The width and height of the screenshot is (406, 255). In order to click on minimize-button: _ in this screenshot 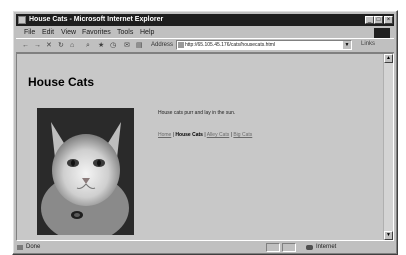, I will do `click(369, 20)`.